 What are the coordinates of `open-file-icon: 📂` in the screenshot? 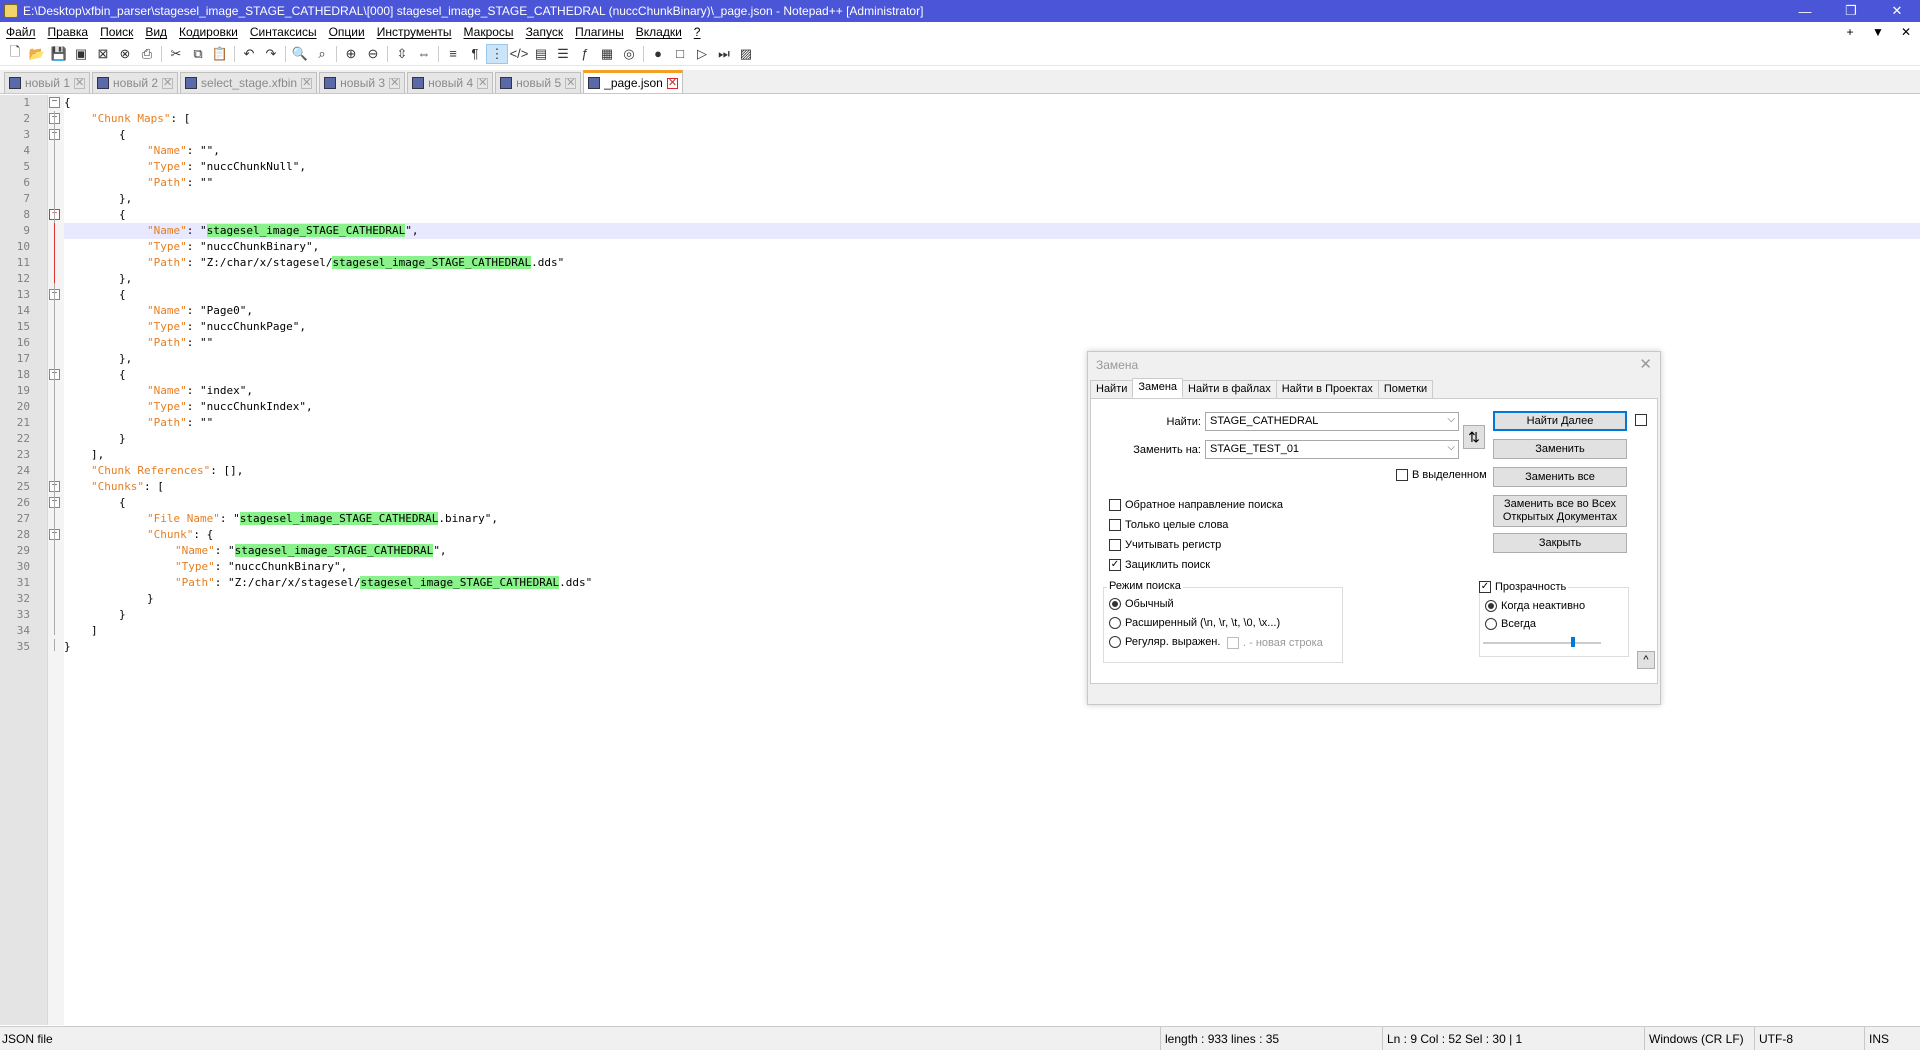 It's located at (37, 54).